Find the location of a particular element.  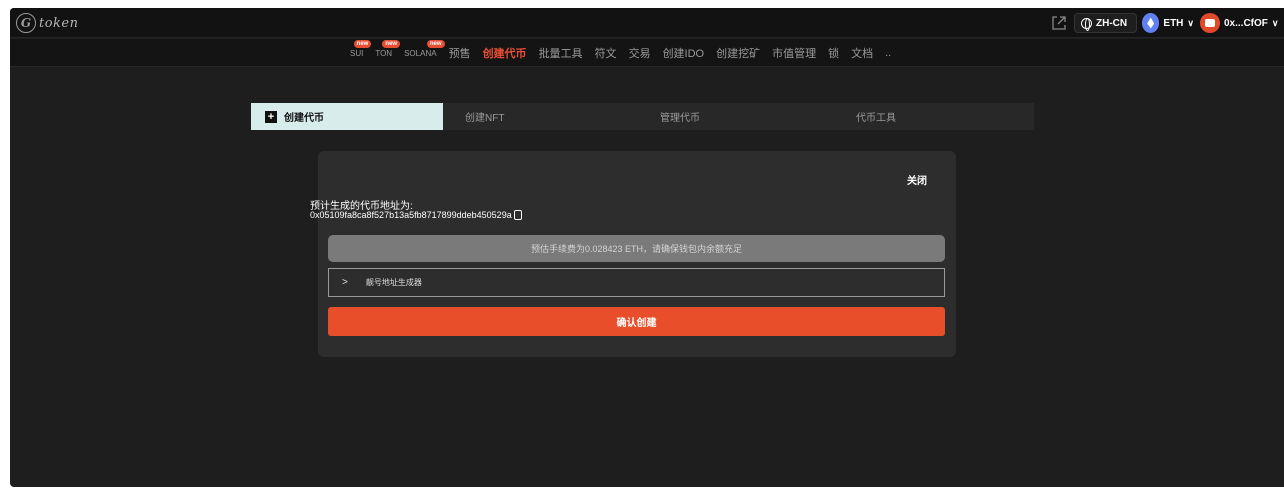

chain-label: ETH is located at coordinates (1173, 23).